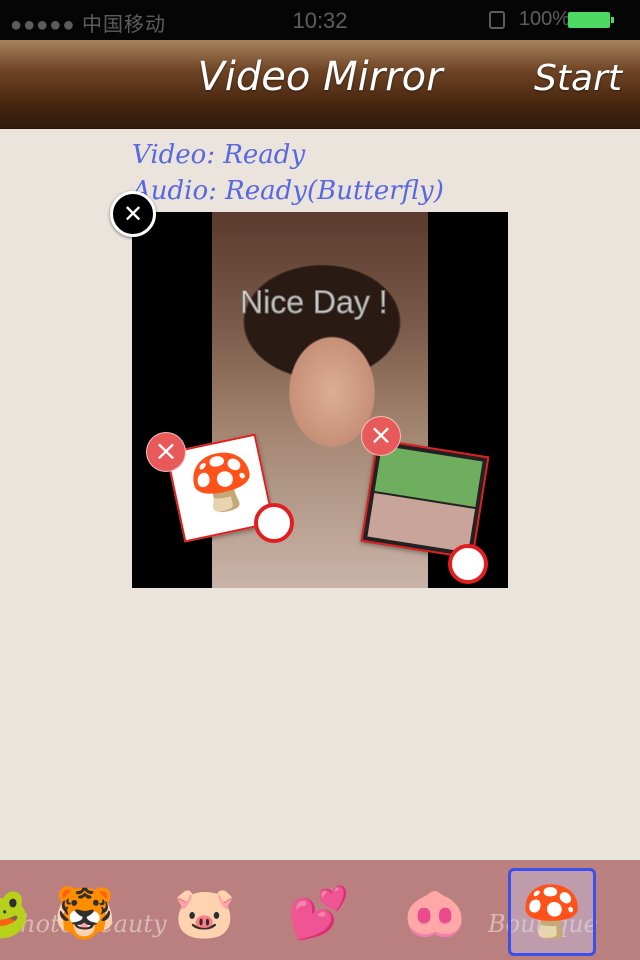  Describe the element at coordinates (435, 913) in the screenshot. I see `sticker-pig-icon: 🐽` at that location.